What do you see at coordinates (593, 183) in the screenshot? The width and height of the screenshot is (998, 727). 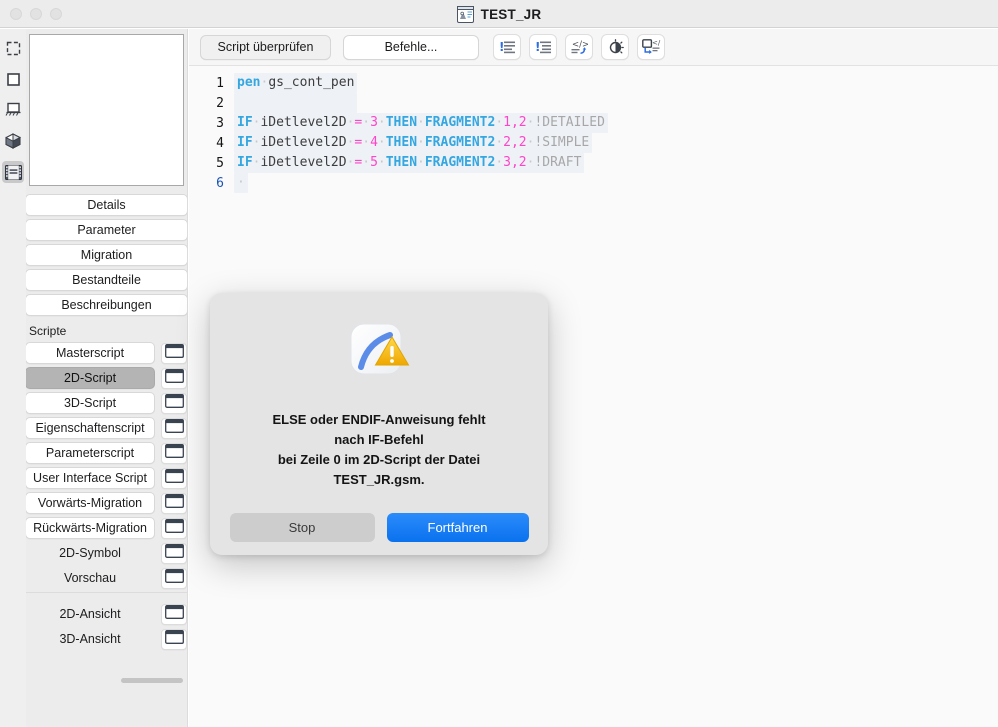 I see `code-line: 6 ·` at bounding box center [593, 183].